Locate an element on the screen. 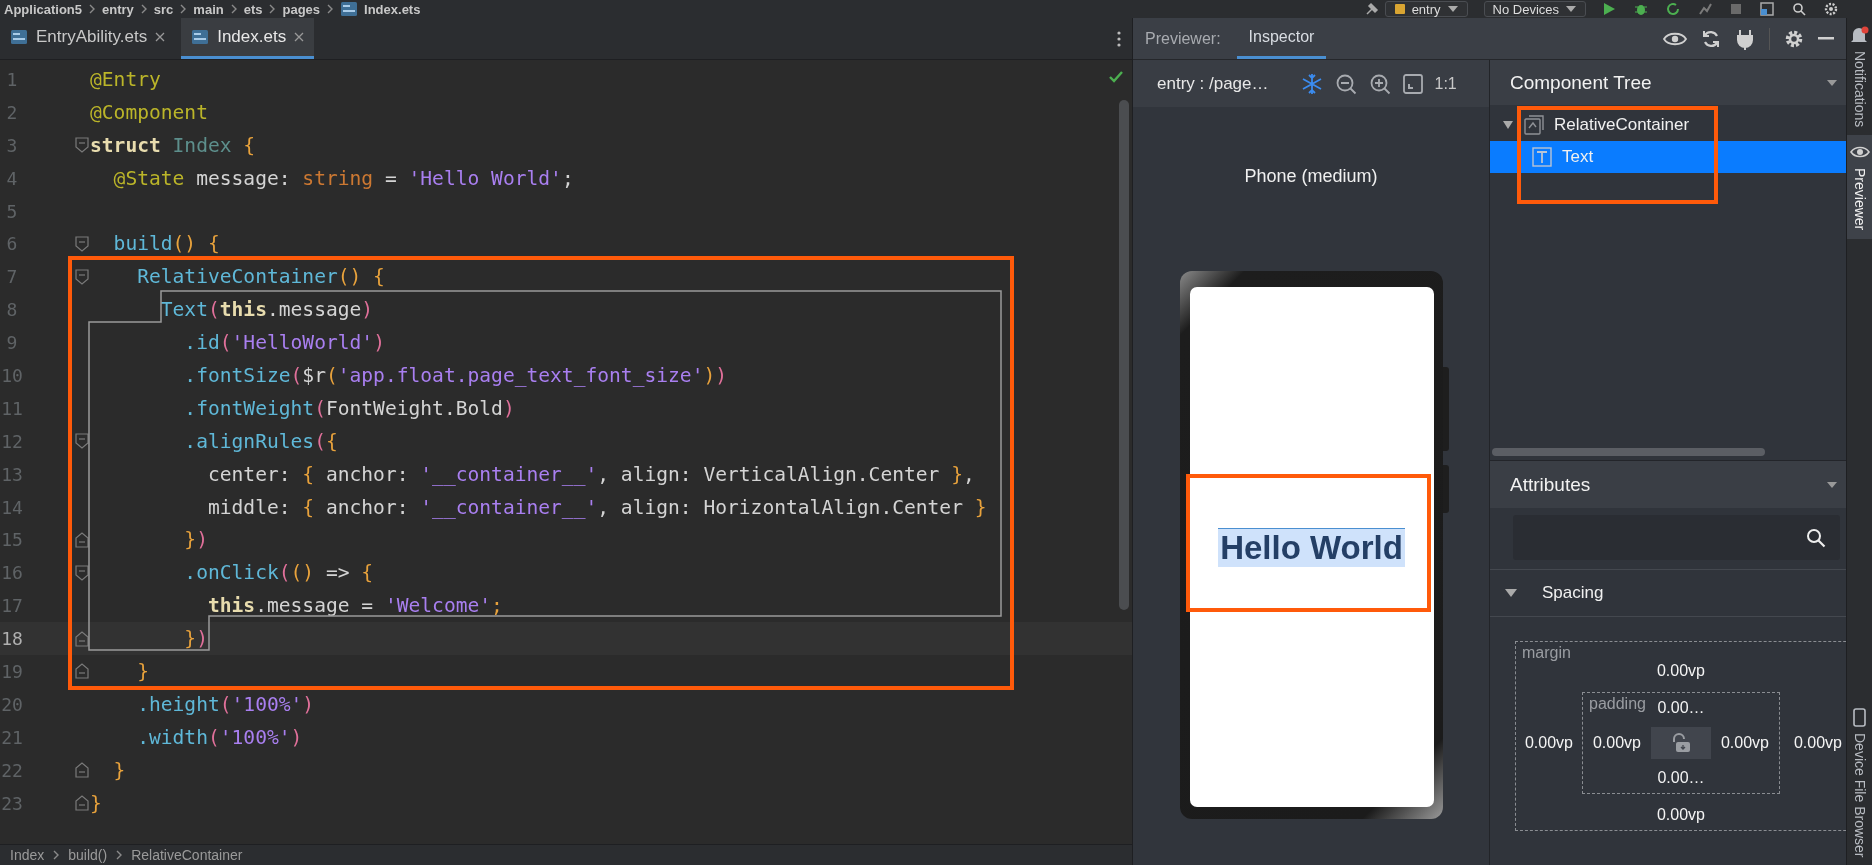 The height and width of the screenshot is (865, 1872). device-selector: No Devices is located at coordinates (1534, 9).